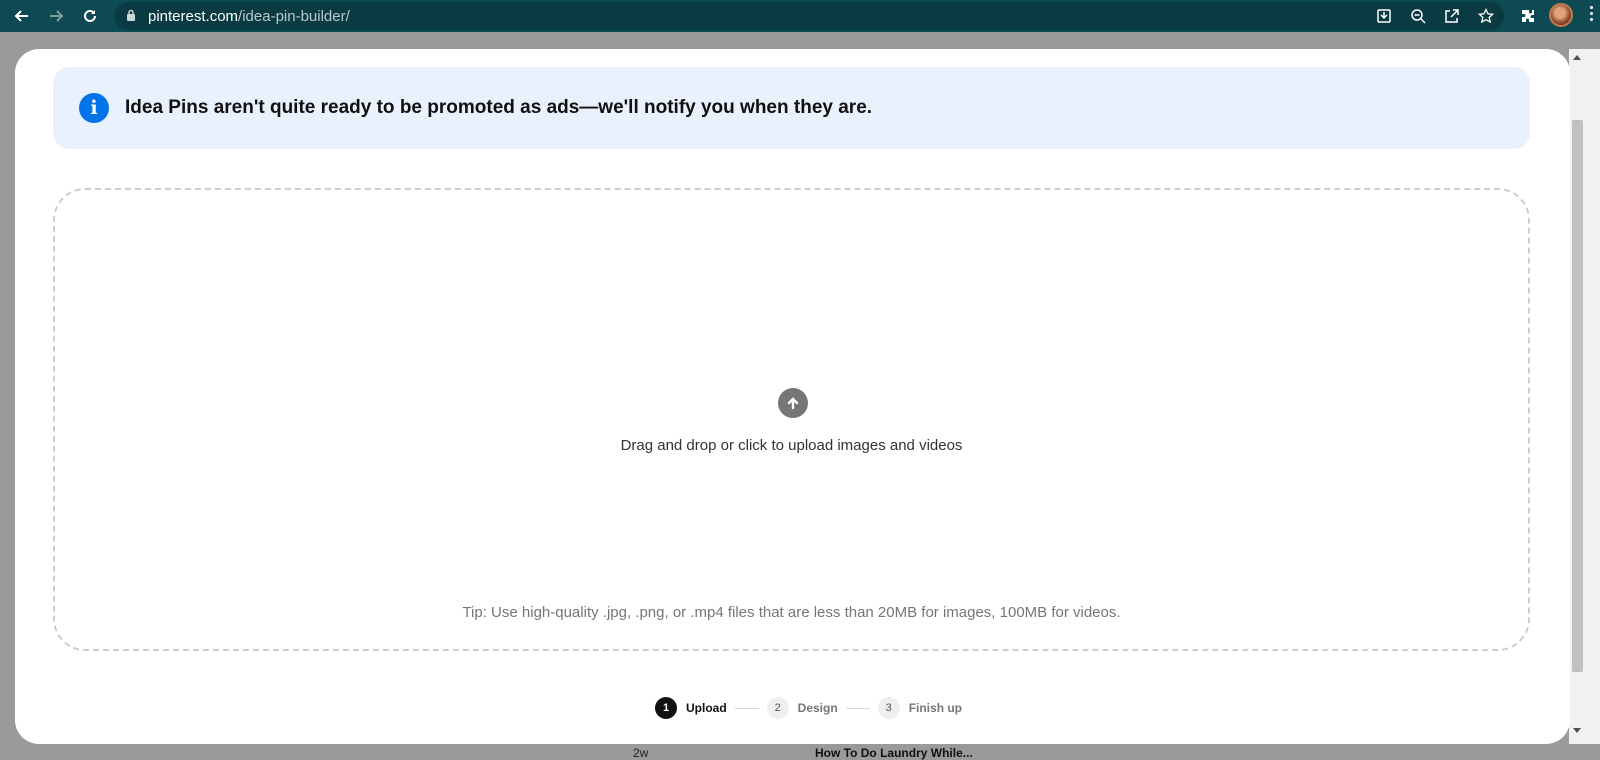  I want to click on install-icon, so click(1384, 16).